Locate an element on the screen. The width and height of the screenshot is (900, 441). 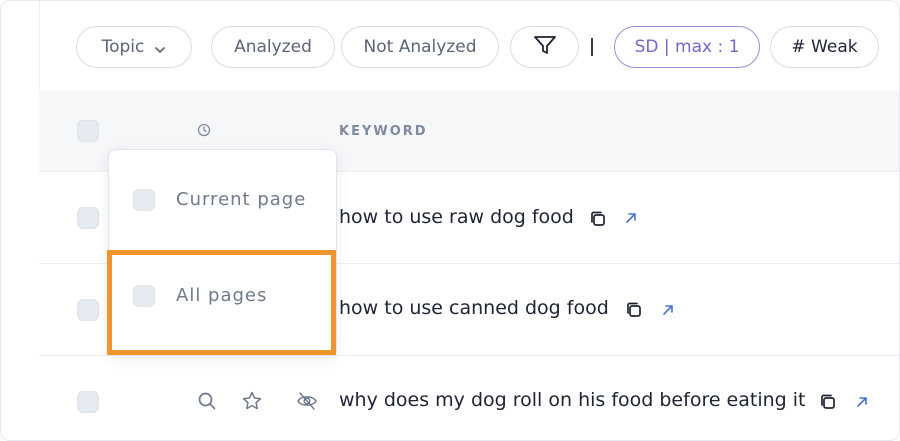
select-scope-dropdown: Current page All pages is located at coordinates (222, 252).